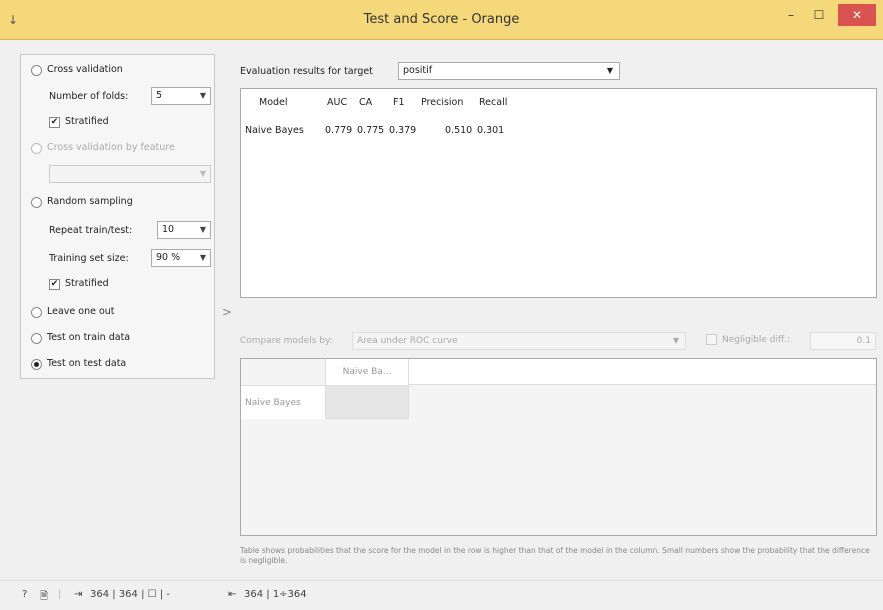 This screenshot has width=883, height=610. I want to click on train-size-value: 90 %, so click(168, 257).